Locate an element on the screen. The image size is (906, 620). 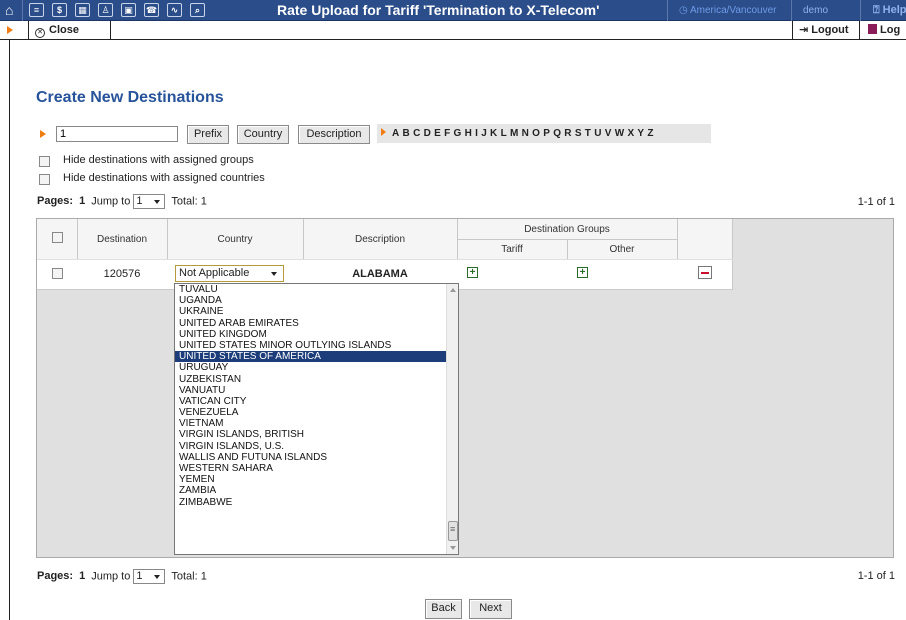
country-option: TUVALU is located at coordinates (310, 289).